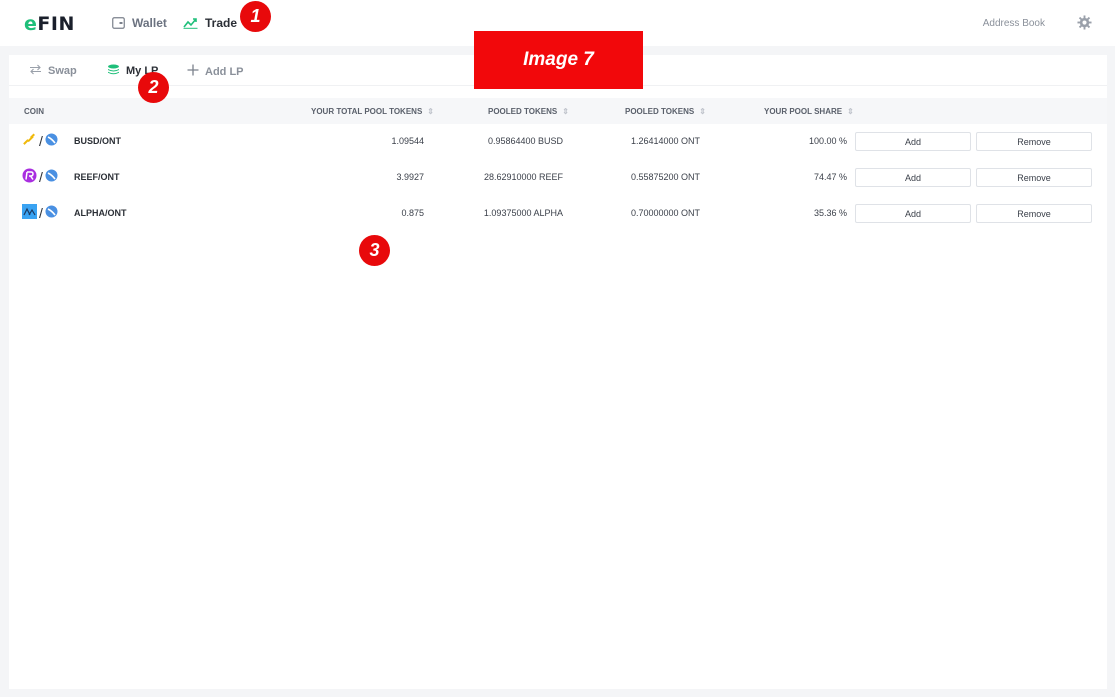 This screenshot has width=1115, height=697. What do you see at coordinates (29, 140) in the screenshot?
I see `busd-coin-icon` at bounding box center [29, 140].